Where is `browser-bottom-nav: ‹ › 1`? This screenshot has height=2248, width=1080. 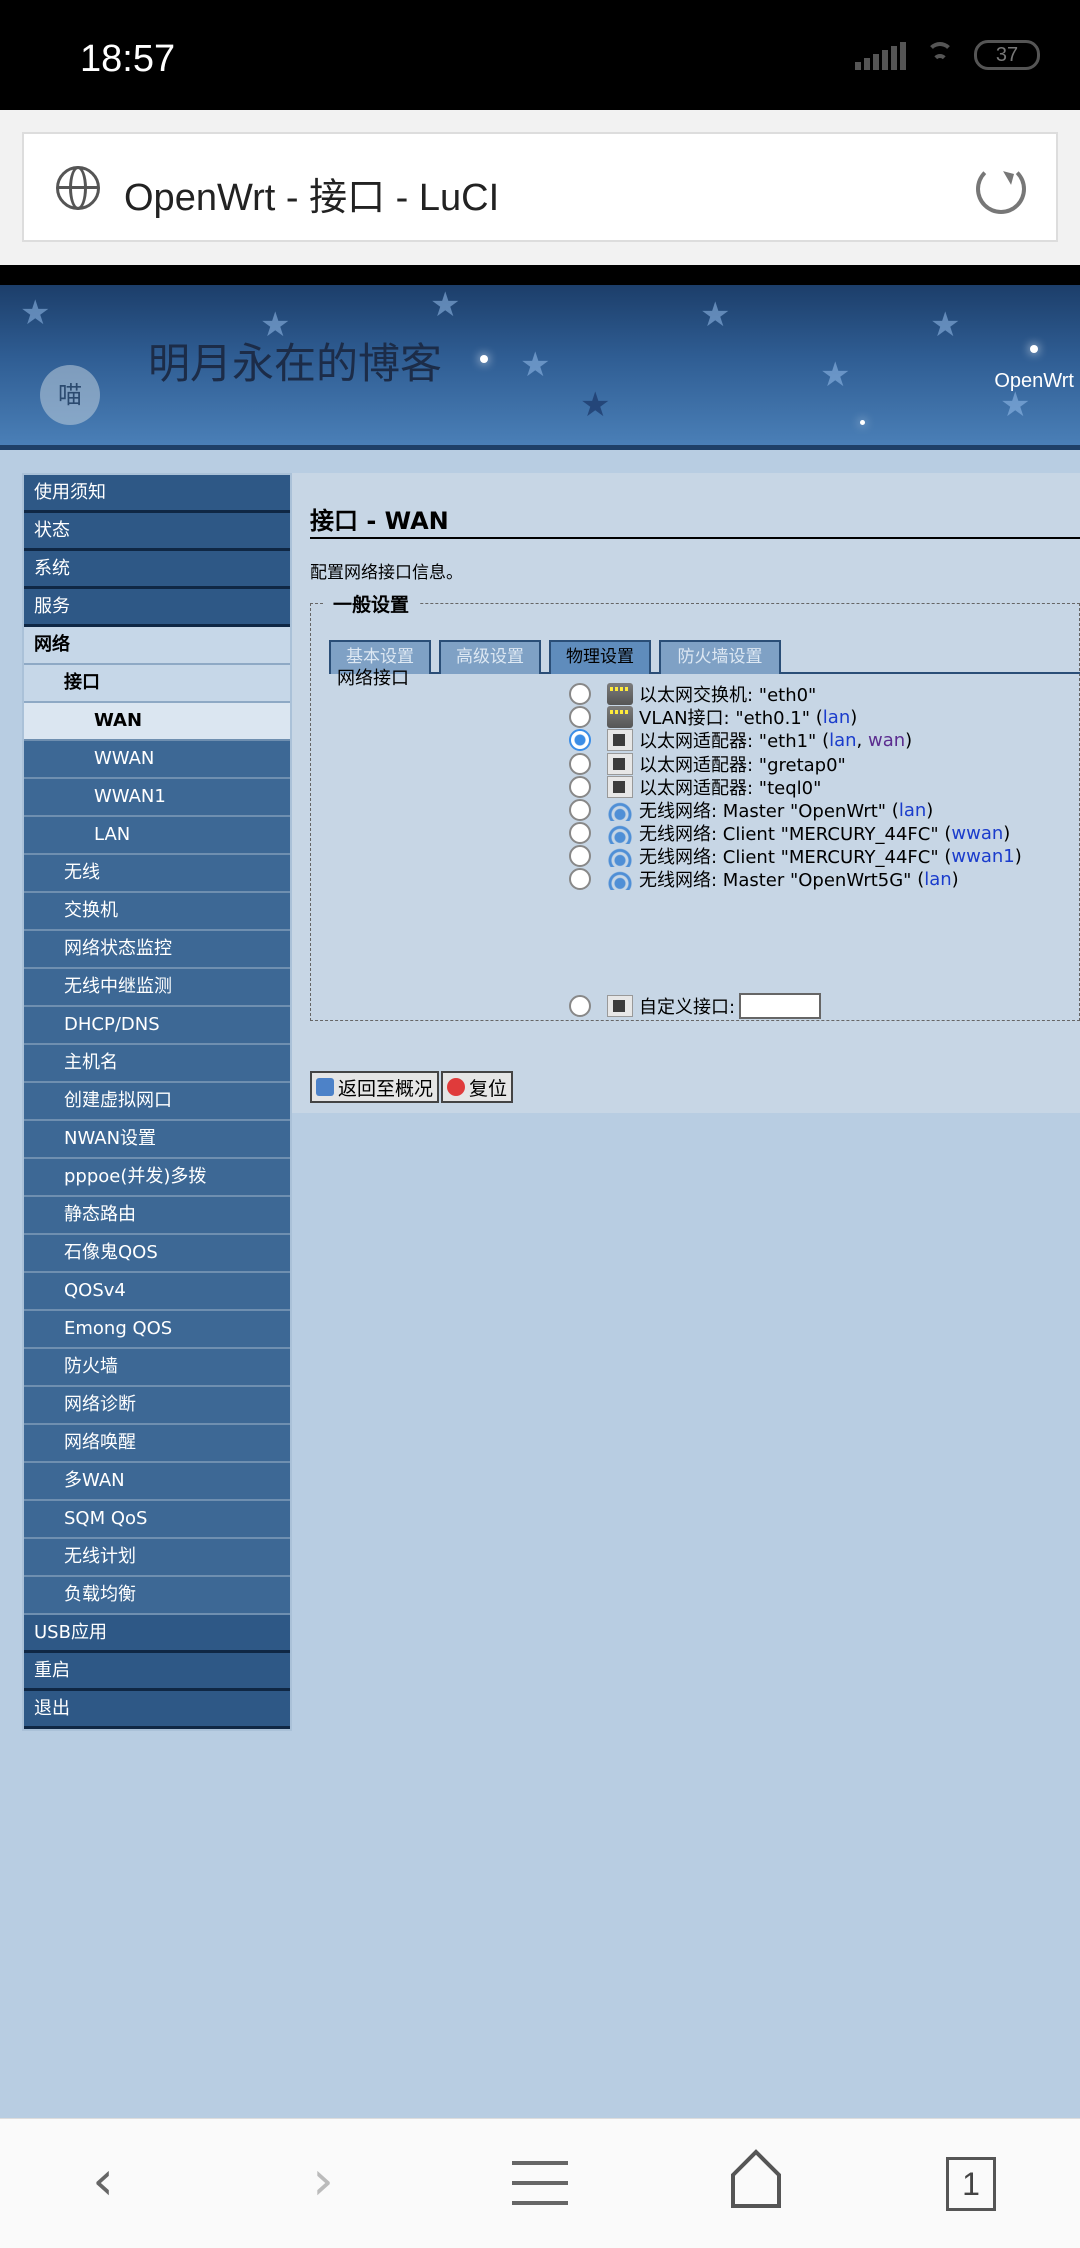
browser-bottom-nav: ‹ › 1 is located at coordinates (540, 2183).